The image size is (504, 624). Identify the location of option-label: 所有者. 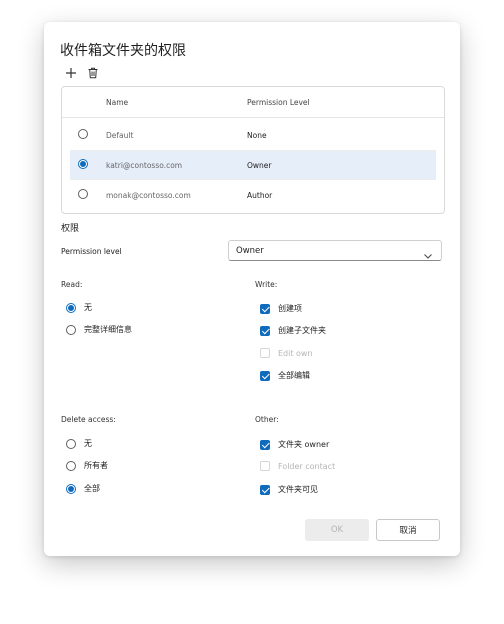
(96, 465).